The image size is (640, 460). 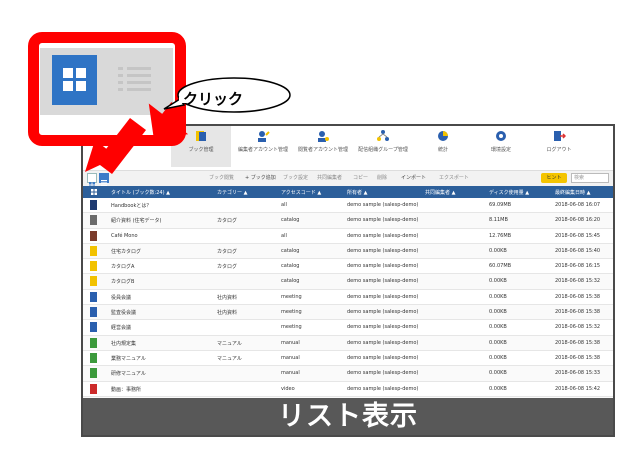 What do you see at coordinates (137, 138) in the screenshot?
I see `pointer-arrow-icon` at bounding box center [137, 138].